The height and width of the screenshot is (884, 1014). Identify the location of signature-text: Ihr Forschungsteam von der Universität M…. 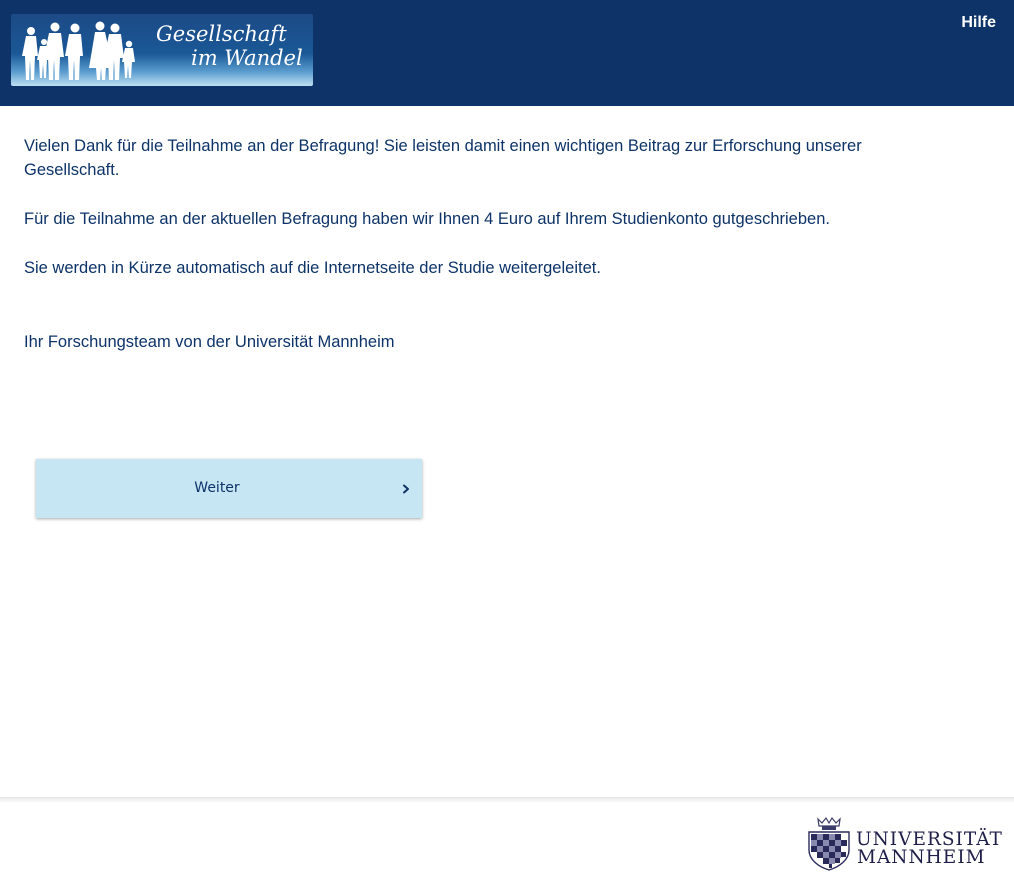
(209, 342).